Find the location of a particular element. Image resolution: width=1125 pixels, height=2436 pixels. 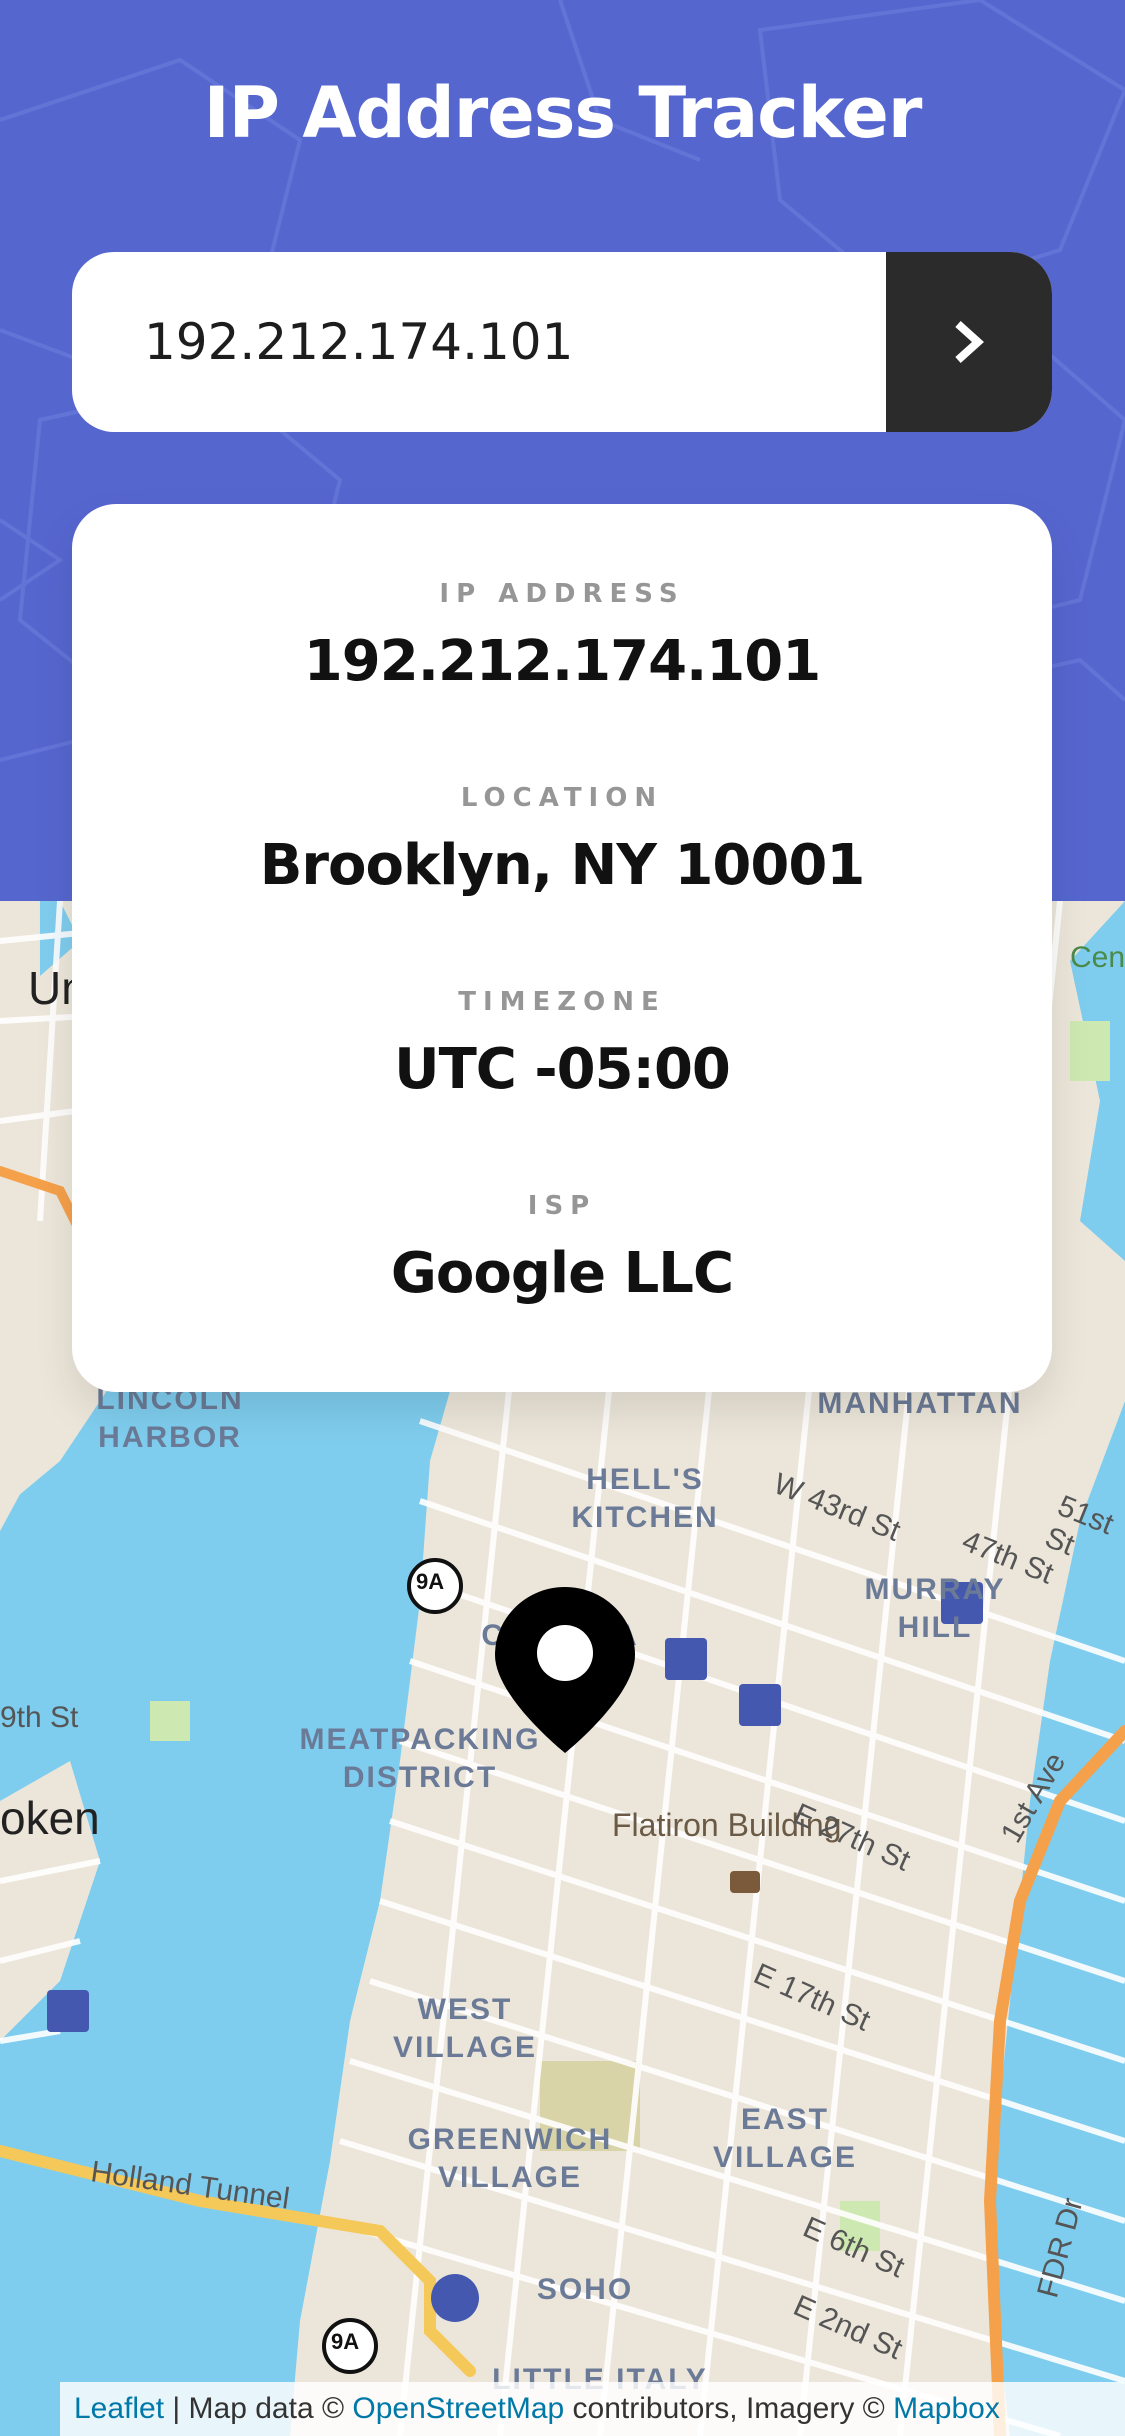

attribution-text-2: contributors, Imagery © is located at coordinates (729, 2408).